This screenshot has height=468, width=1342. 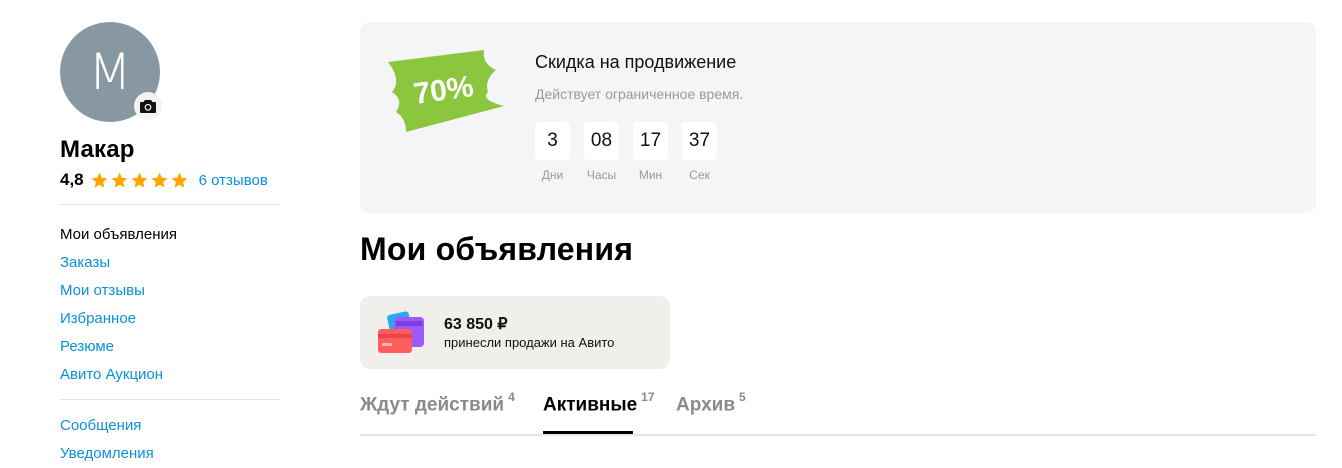 What do you see at coordinates (636, 62) in the screenshot?
I see `promo-title: Скидка на продвижение` at bounding box center [636, 62].